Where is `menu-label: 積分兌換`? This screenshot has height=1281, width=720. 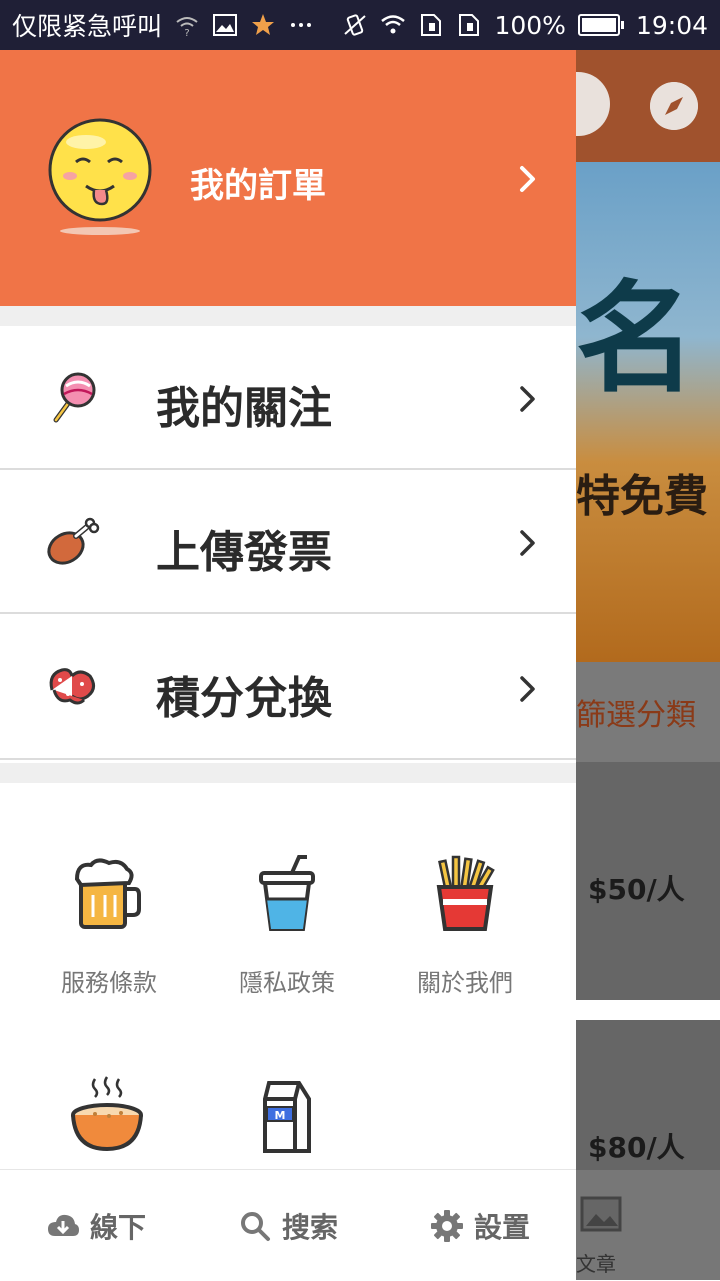 menu-label: 積分兌換 is located at coordinates (244, 698).